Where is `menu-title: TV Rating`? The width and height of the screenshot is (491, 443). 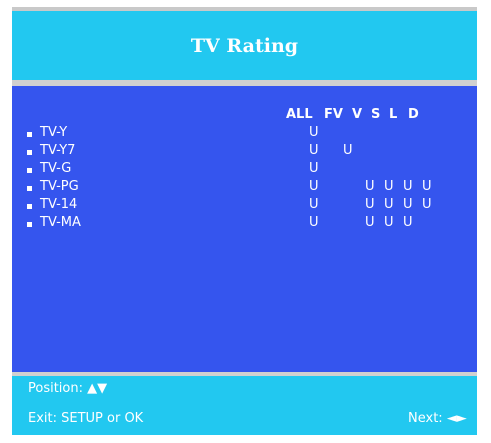
menu-title: TV Rating is located at coordinates (244, 46).